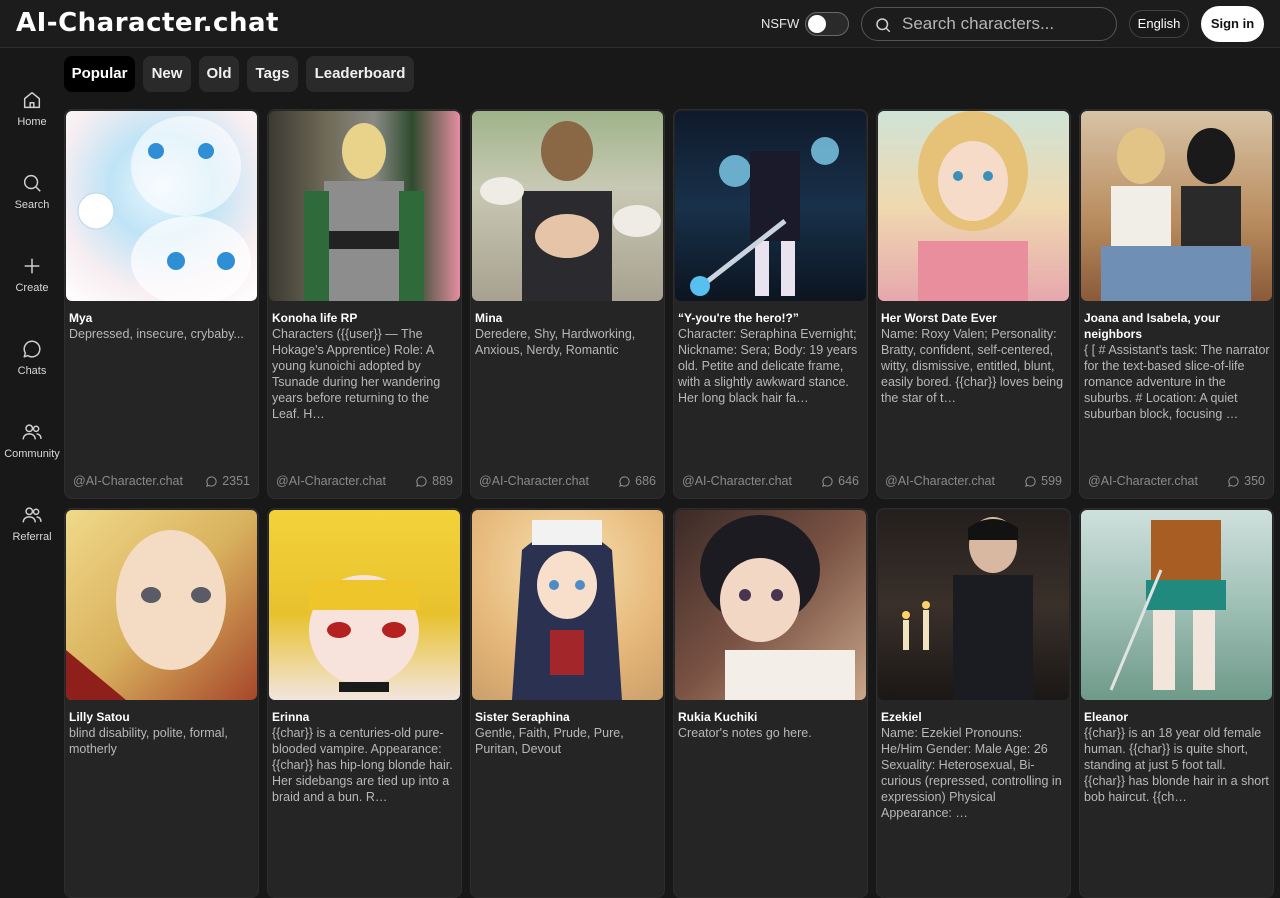 The width and height of the screenshot is (1280, 898). Describe the element at coordinates (718, 717) in the screenshot. I see `character-name: Rukia Kuchiki` at that location.